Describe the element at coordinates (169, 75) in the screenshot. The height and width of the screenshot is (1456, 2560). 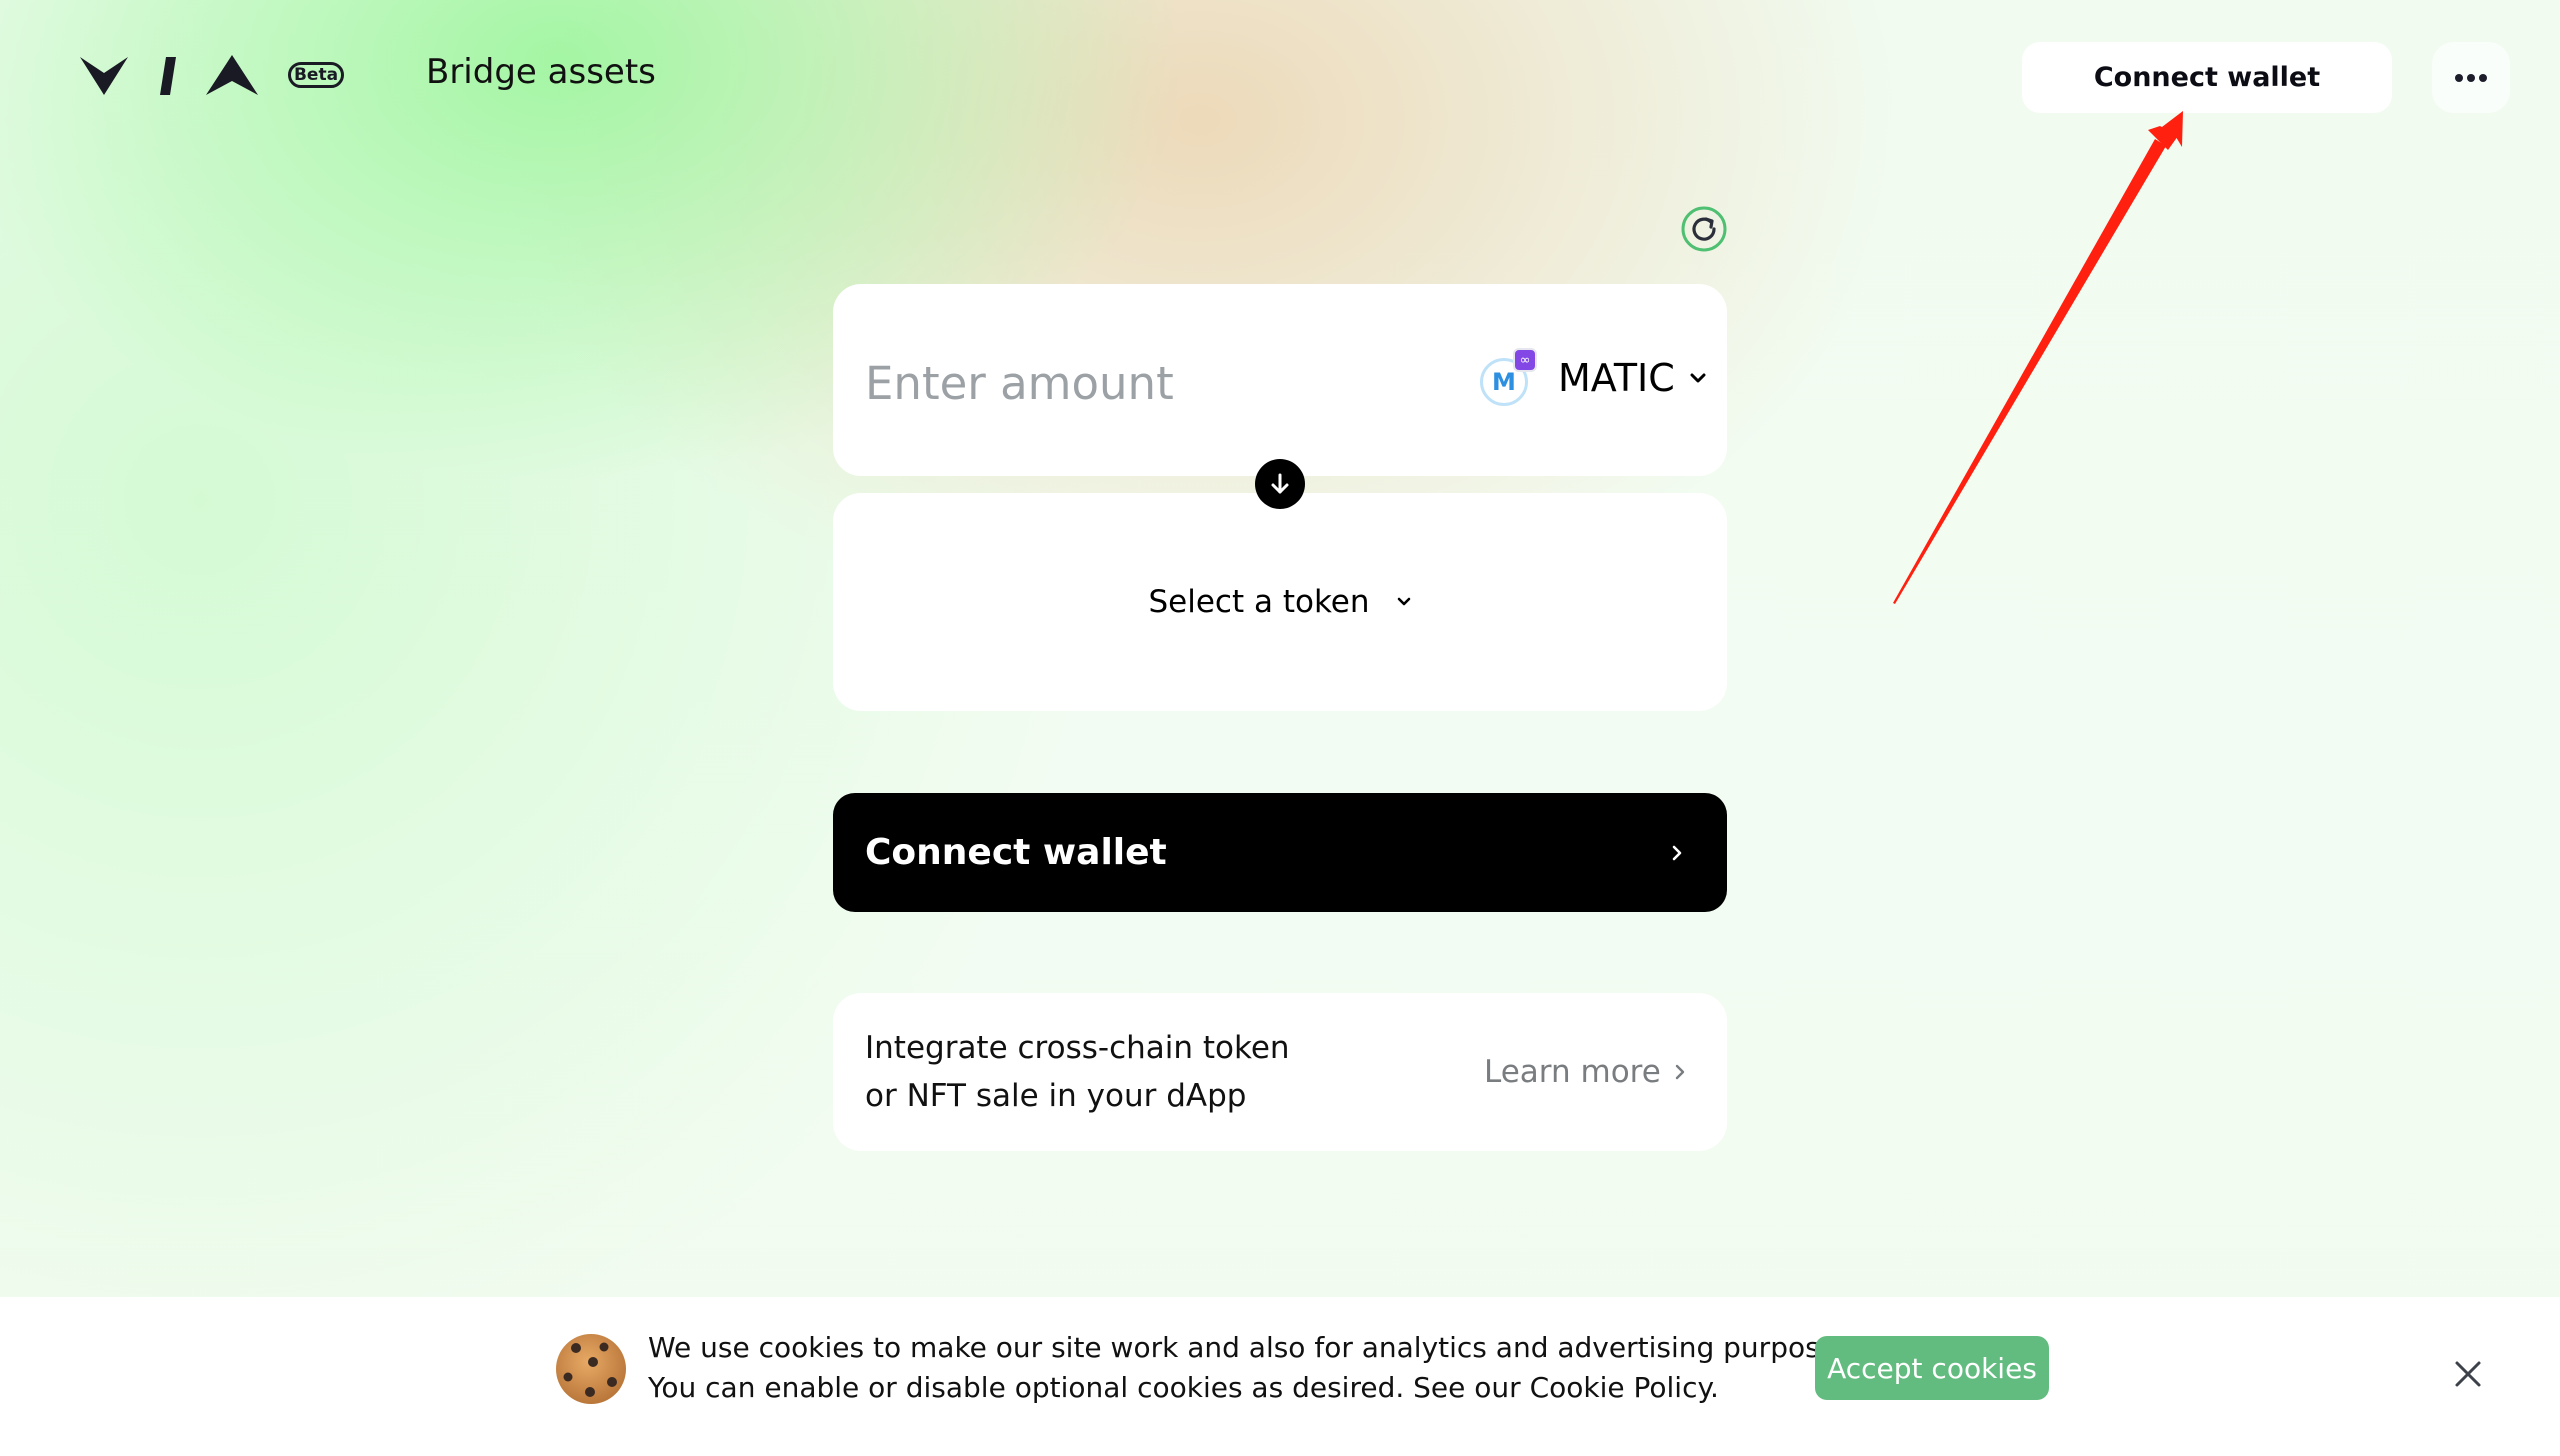
I see `via-logo-icon` at that location.